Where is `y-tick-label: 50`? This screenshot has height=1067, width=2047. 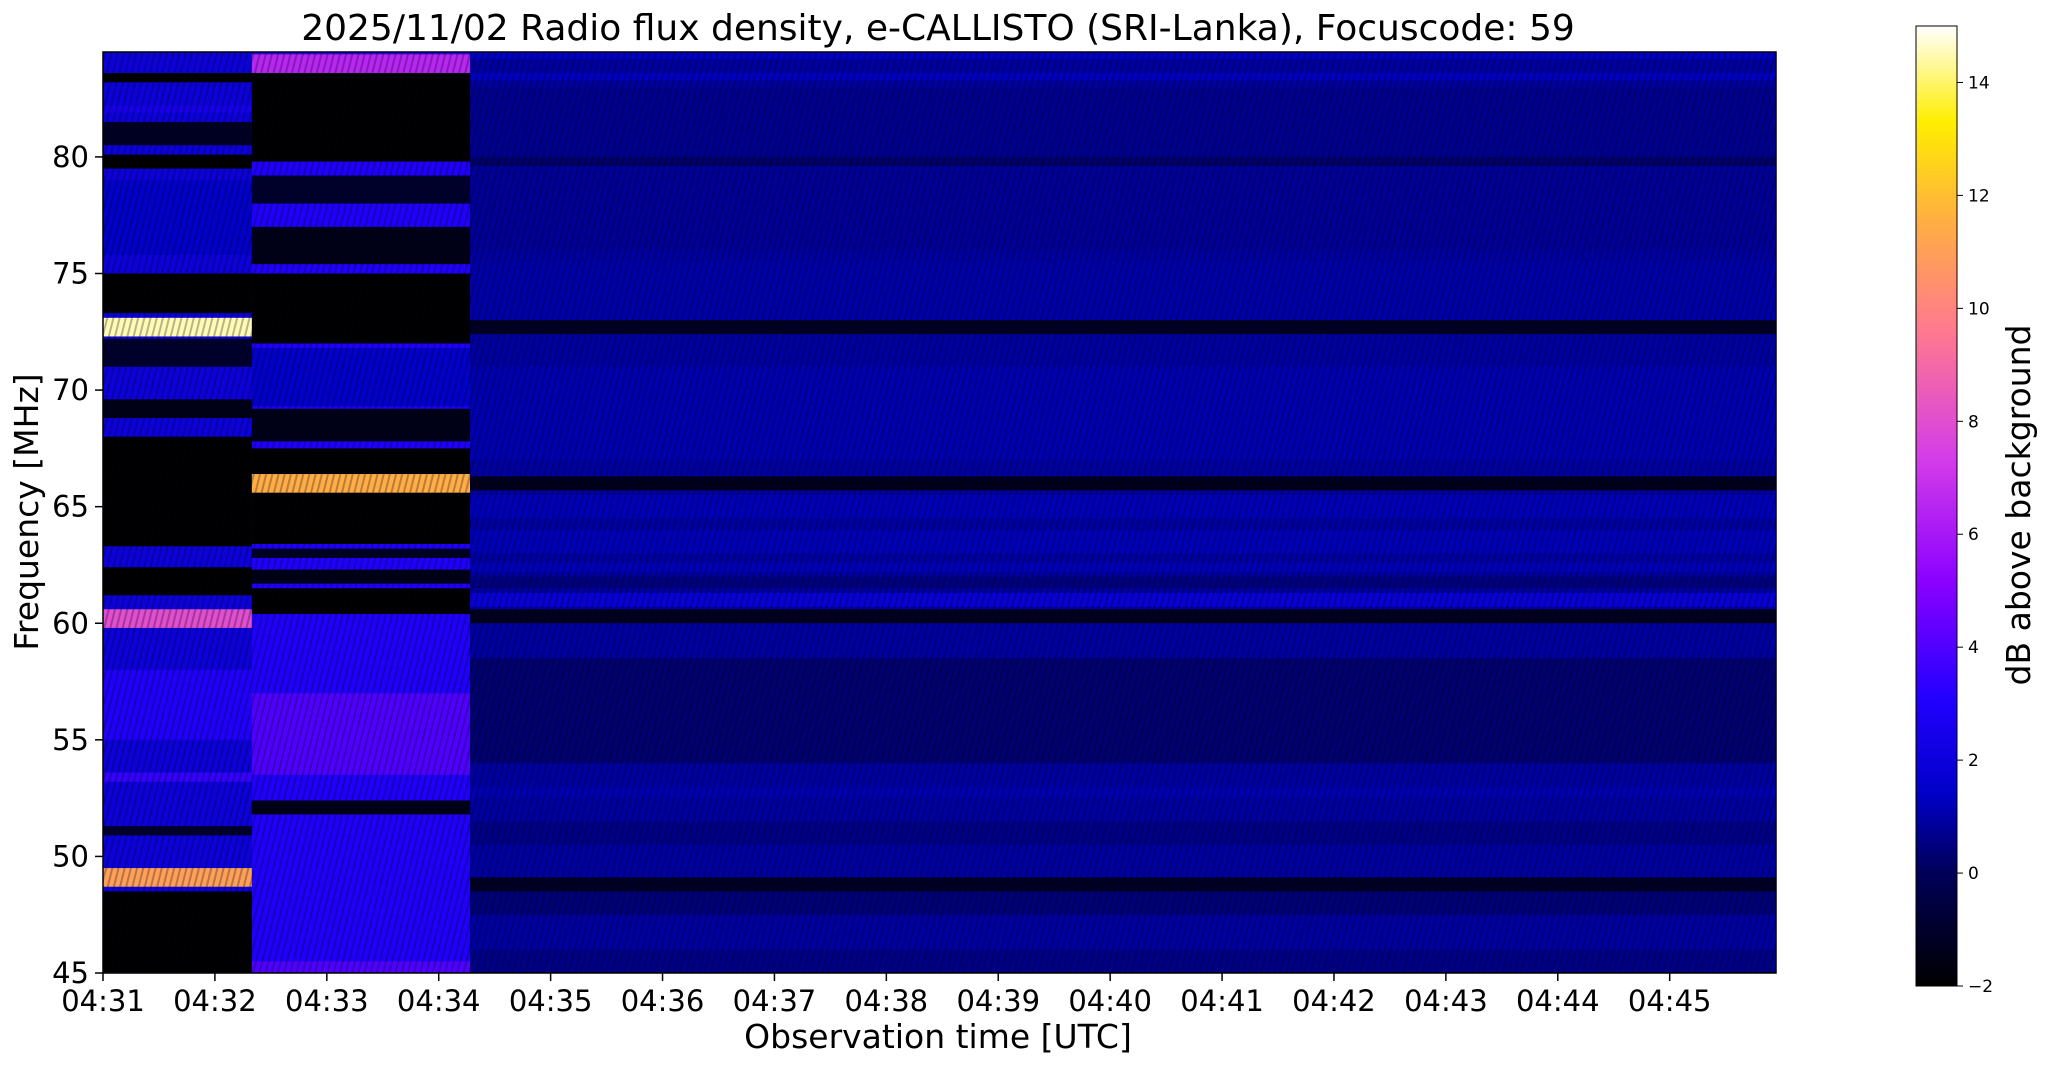 y-tick-label: 50 is located at coordinates (70, 856).